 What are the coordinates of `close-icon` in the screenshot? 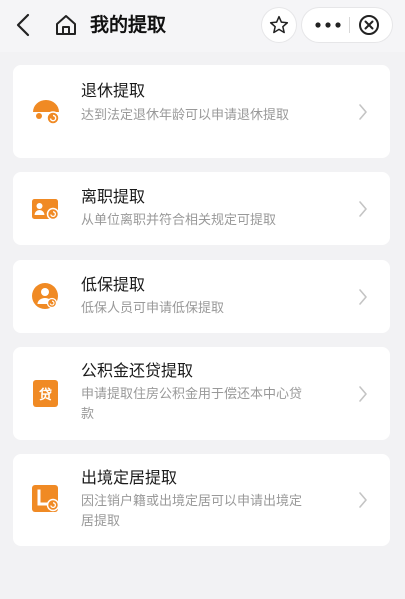 It's located at (369, 25).